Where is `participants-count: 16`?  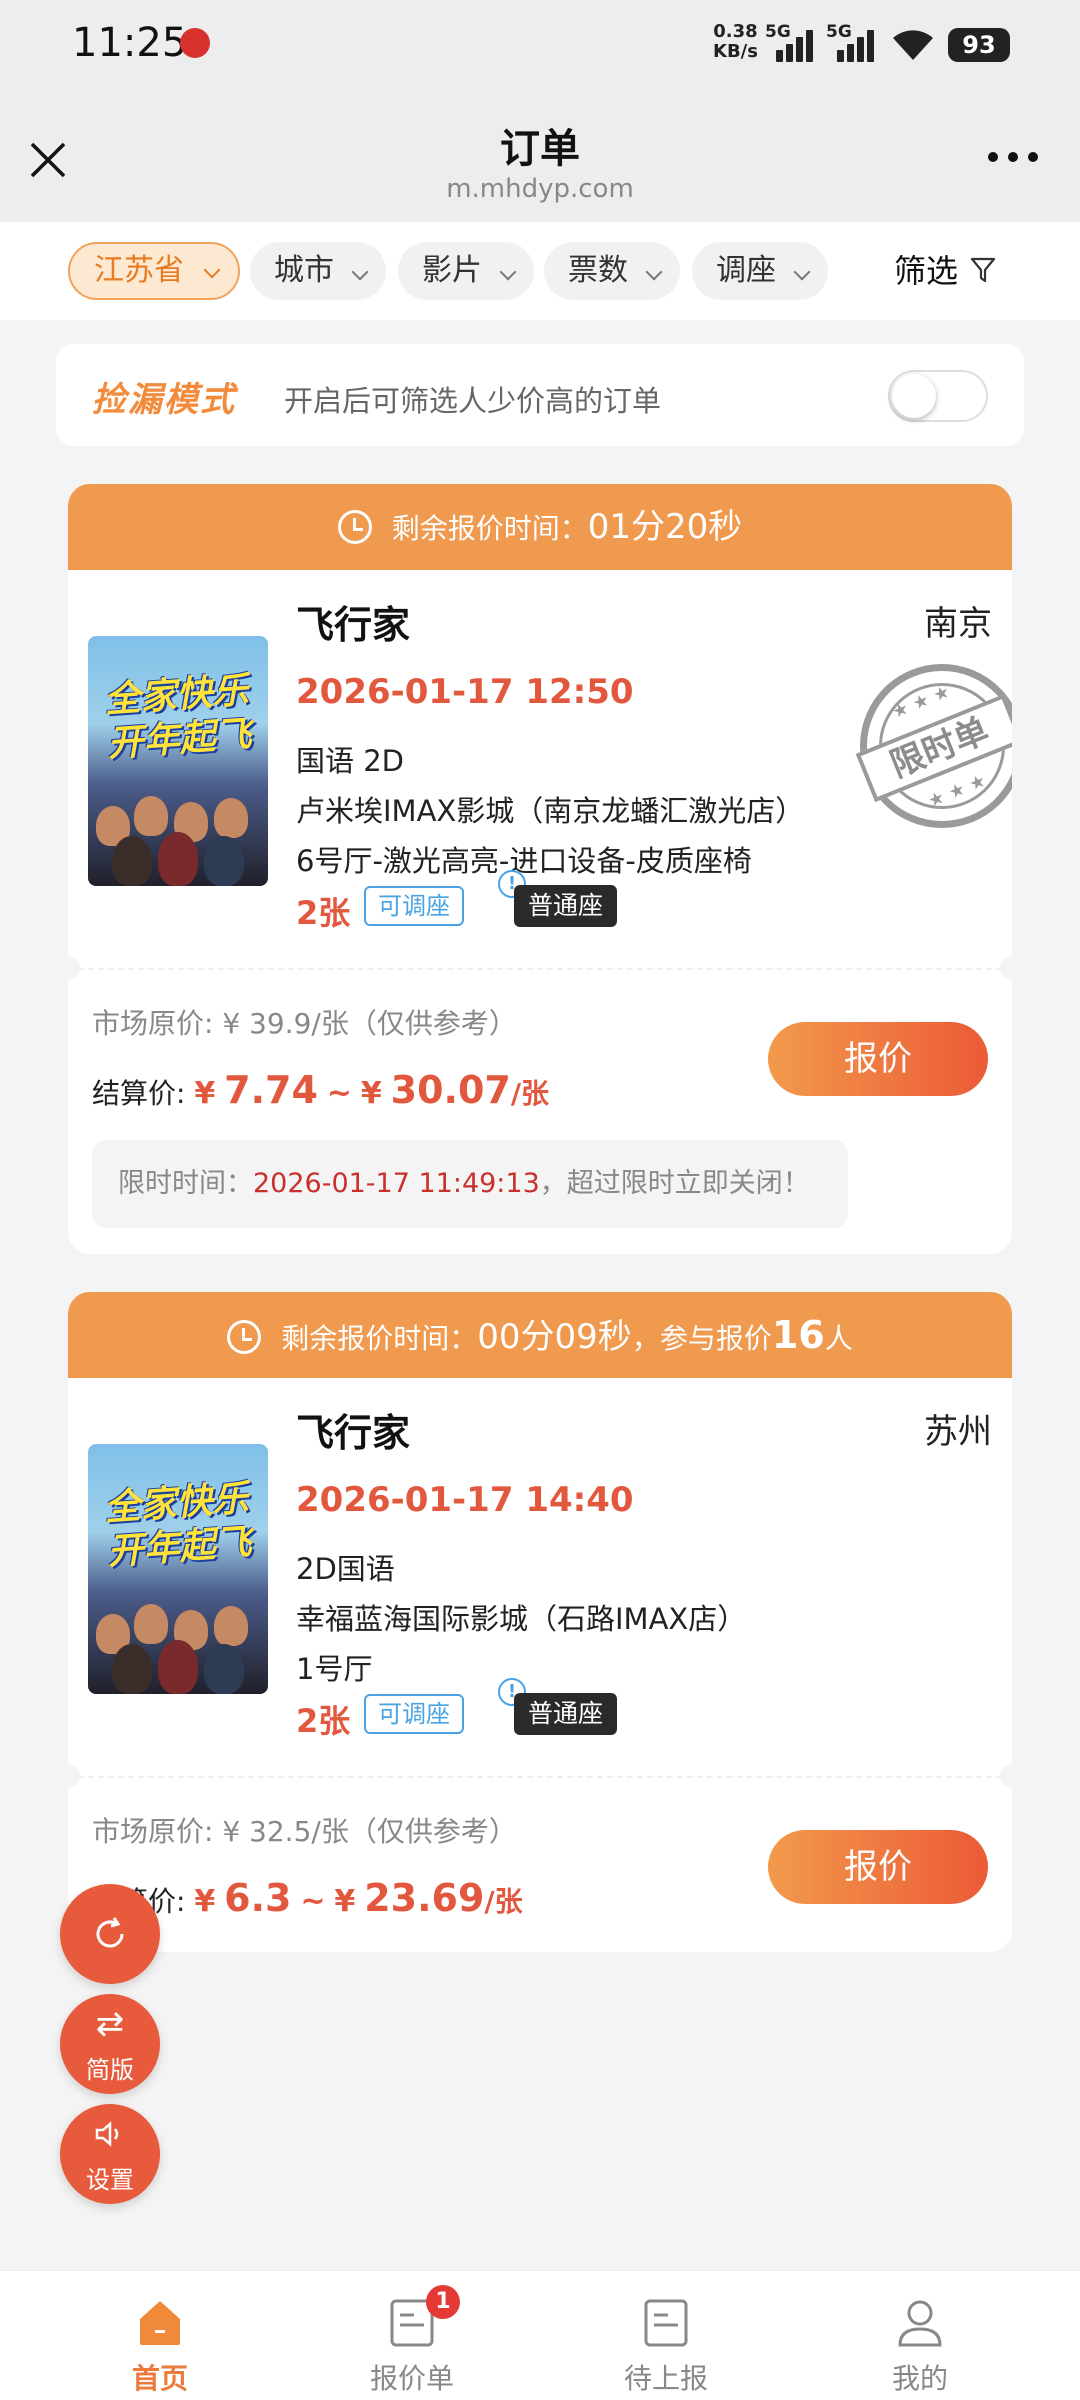
participants-count: 16 is located at coordinates (798, 1335).